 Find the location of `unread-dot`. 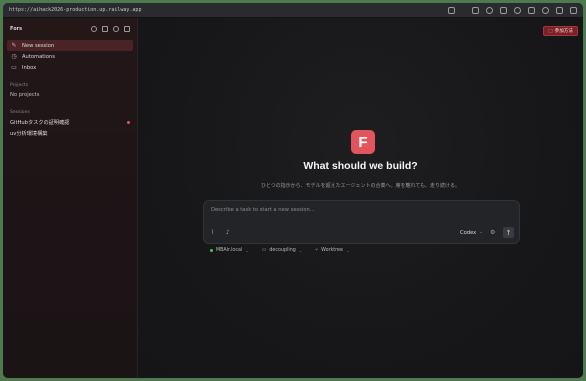

unread-dot is located at coordinates (128, 122).